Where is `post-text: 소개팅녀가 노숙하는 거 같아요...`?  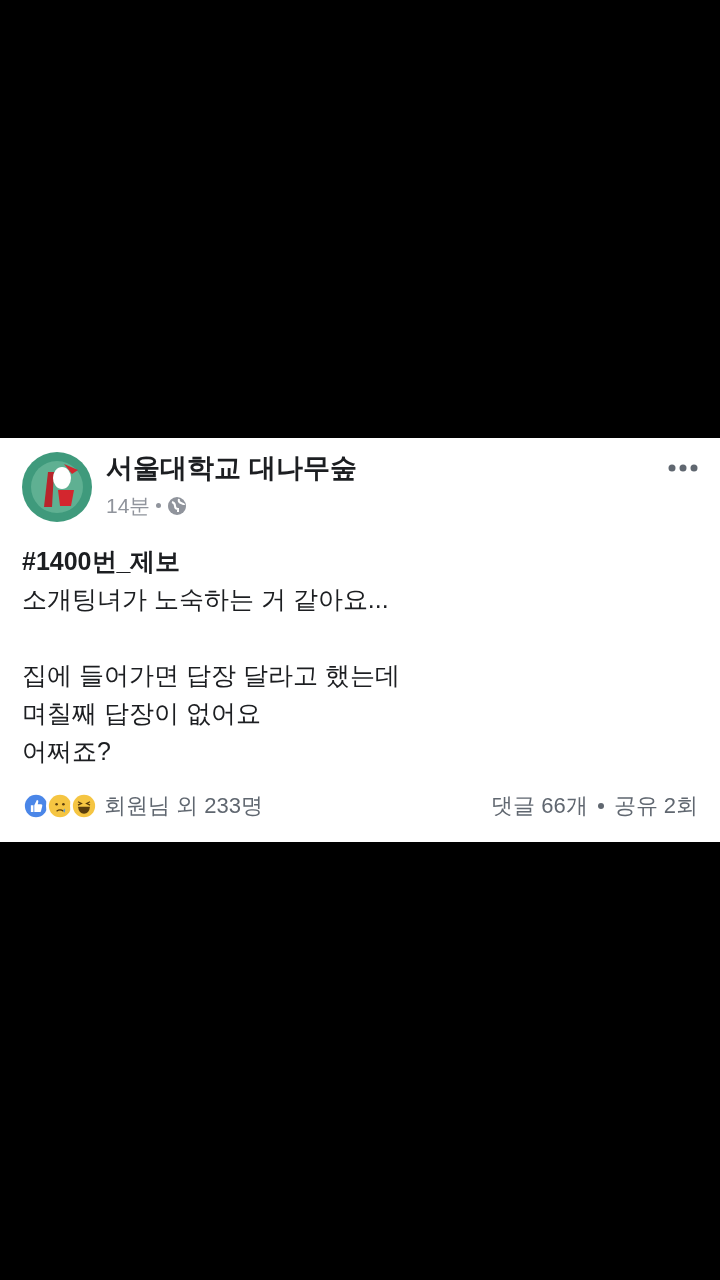 post-text: 소개팅녀가 노숙하는 거 같아요... is located at coordinates (206, 599).